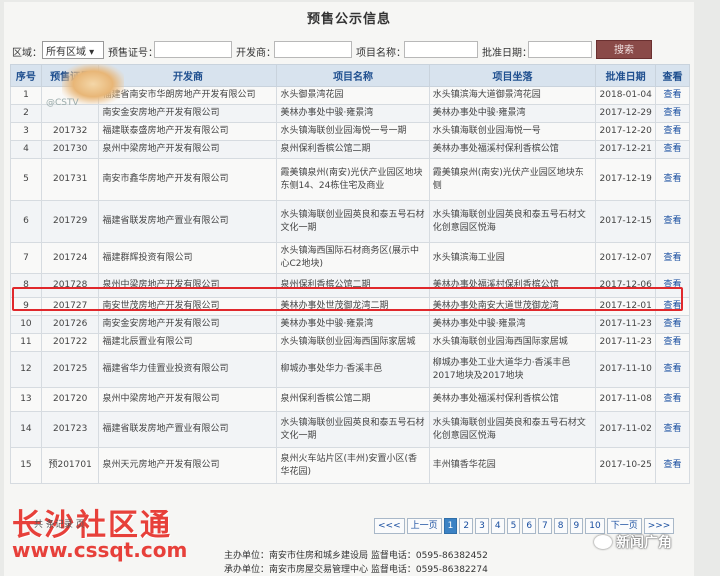 This screenshot has height=576, width=720. I want to click on cell-project: 美林办事处中骏·雍景湾, so click(353, 324).